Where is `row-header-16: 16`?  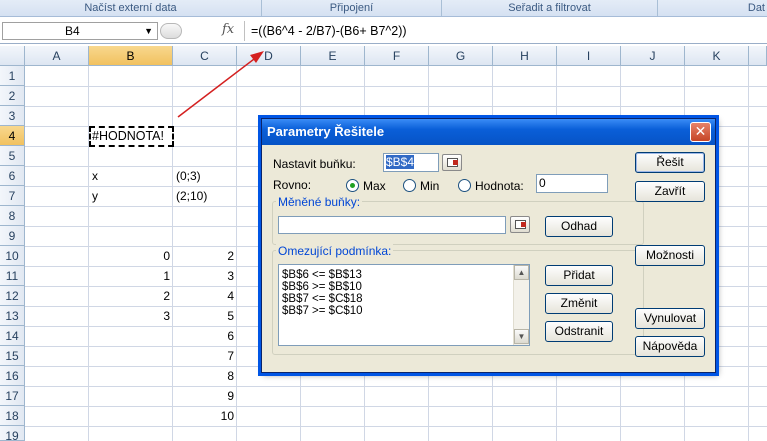 row-header-16: 16 is located at coordinates (12, 376).